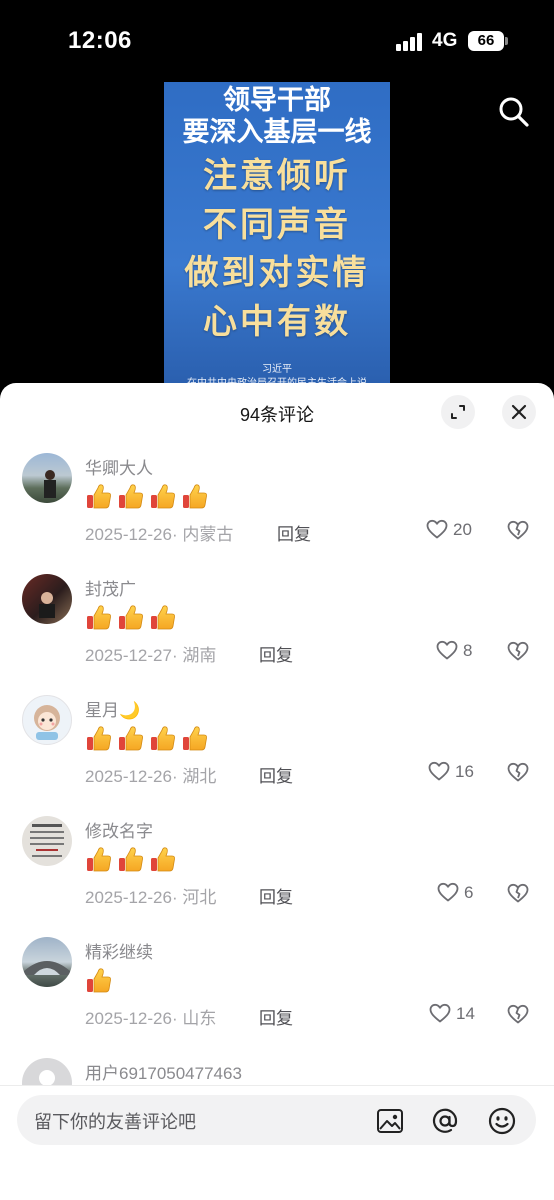  I want to click on comment-region: 湖南, so click(199, 655).